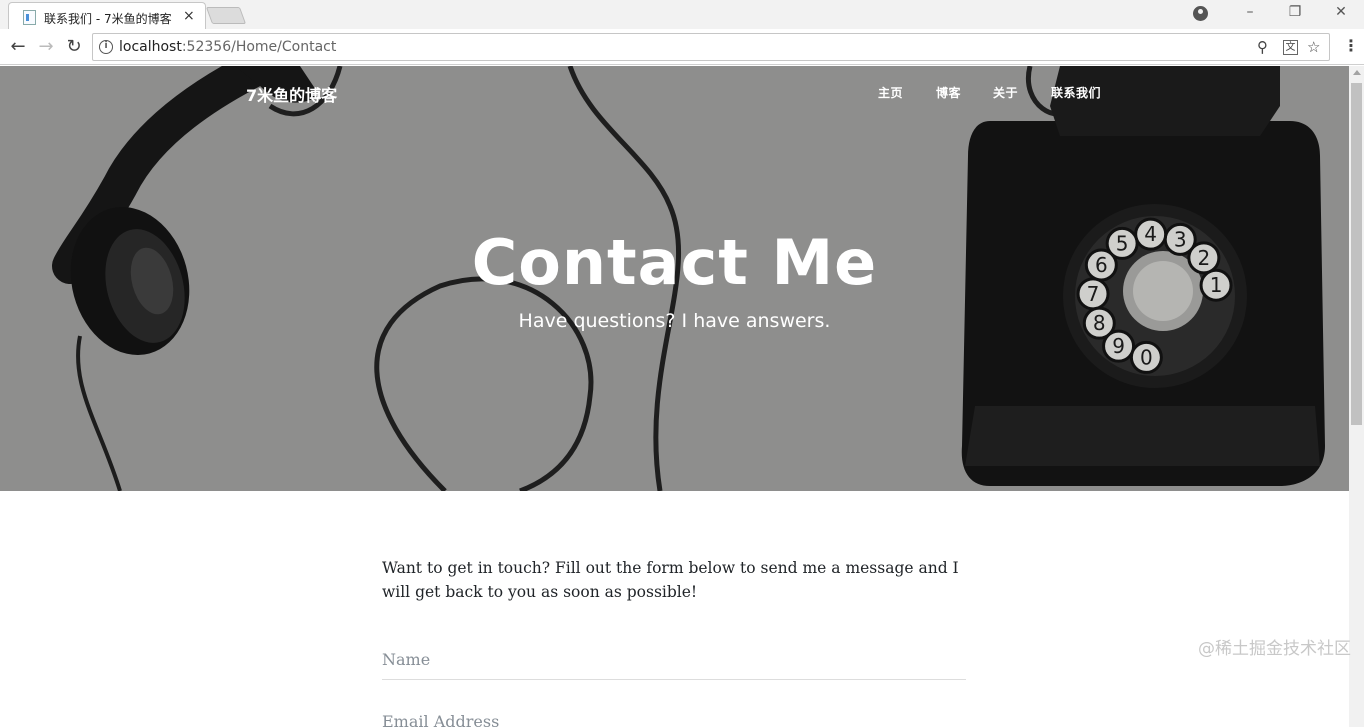 The width and height of the screenshot is (1364, 727). What do you see at coordinates (1250, 12) in the screenshot?
I see `minimize-icon: –` at bounding box center [1250, 12].